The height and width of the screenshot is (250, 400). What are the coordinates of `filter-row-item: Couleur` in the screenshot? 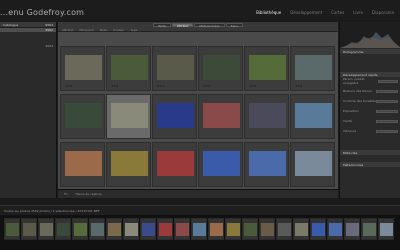 It's located at (119, 30).